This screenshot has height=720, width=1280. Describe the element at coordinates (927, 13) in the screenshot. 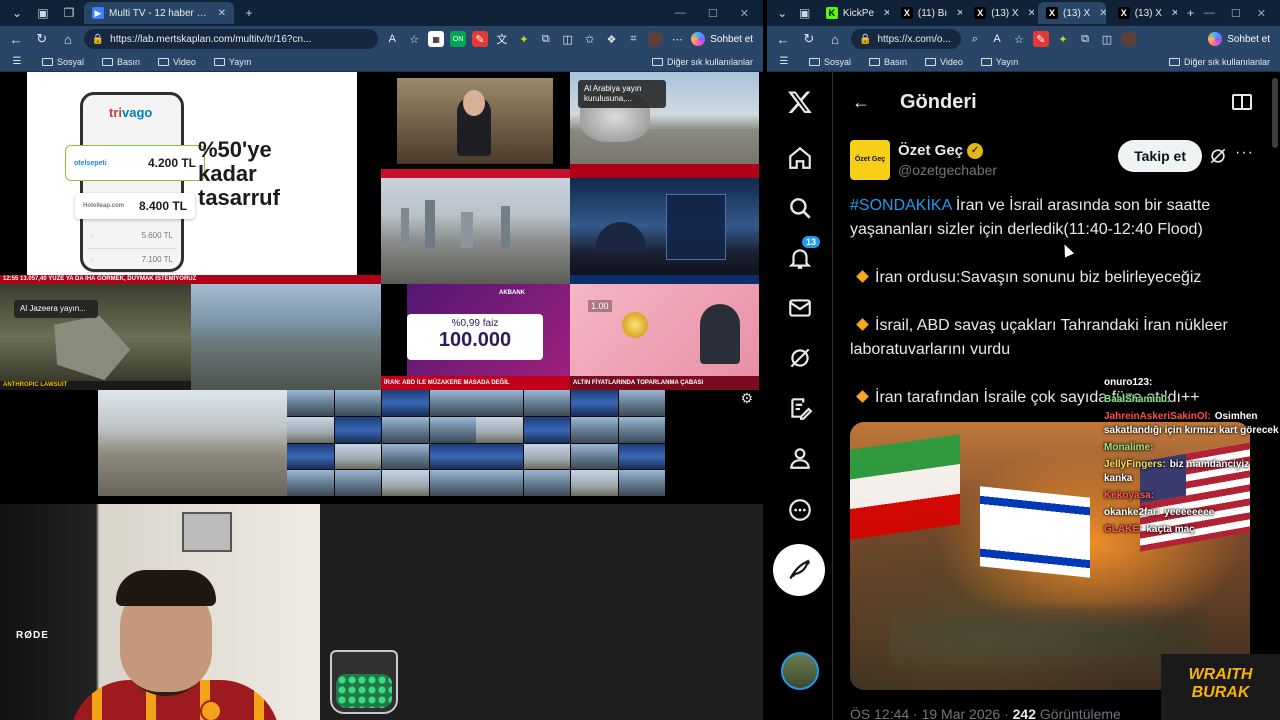

I see `tab-x-1: X (11) Bı ✕` at that location.